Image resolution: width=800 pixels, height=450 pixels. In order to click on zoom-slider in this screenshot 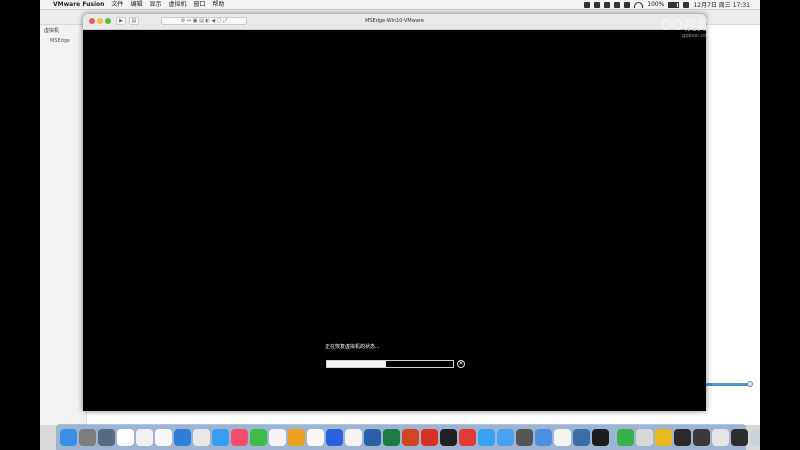, I will do `click(728, 384)`.